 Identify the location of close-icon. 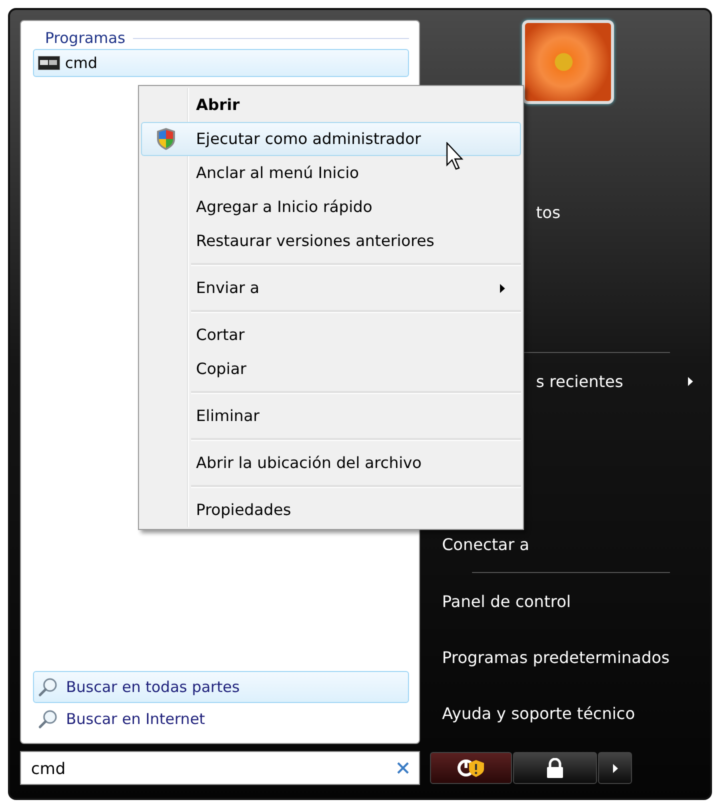
(403, 768).